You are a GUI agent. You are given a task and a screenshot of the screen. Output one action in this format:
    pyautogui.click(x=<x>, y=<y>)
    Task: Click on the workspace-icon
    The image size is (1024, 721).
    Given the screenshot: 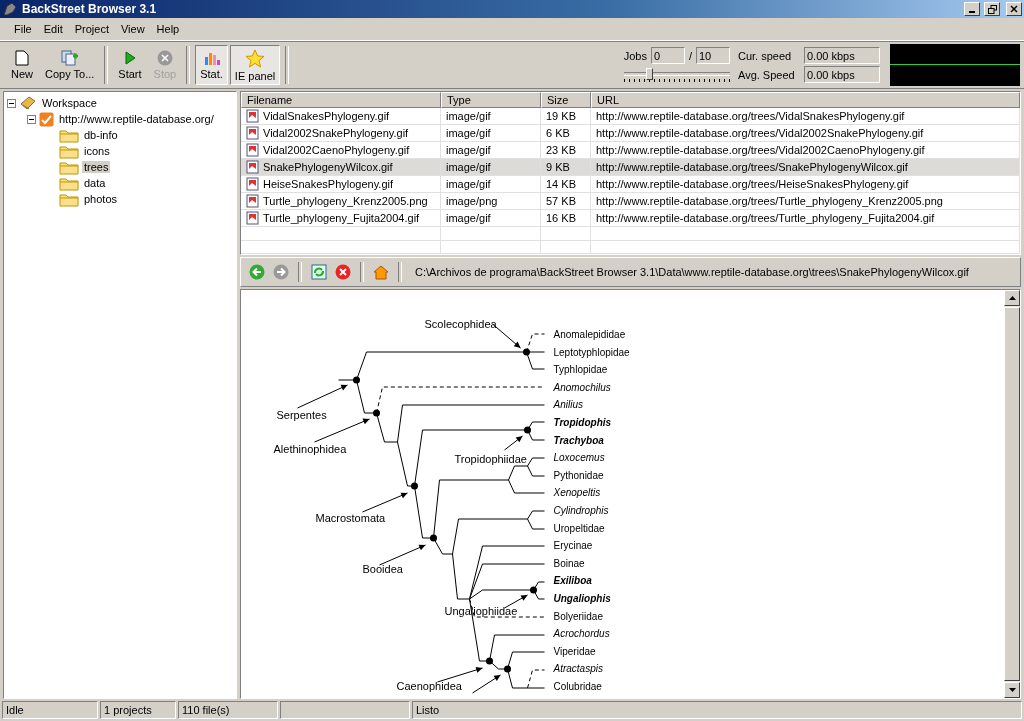 What is the action you would take?
    pyautogui.click(x=28, y=103)
    